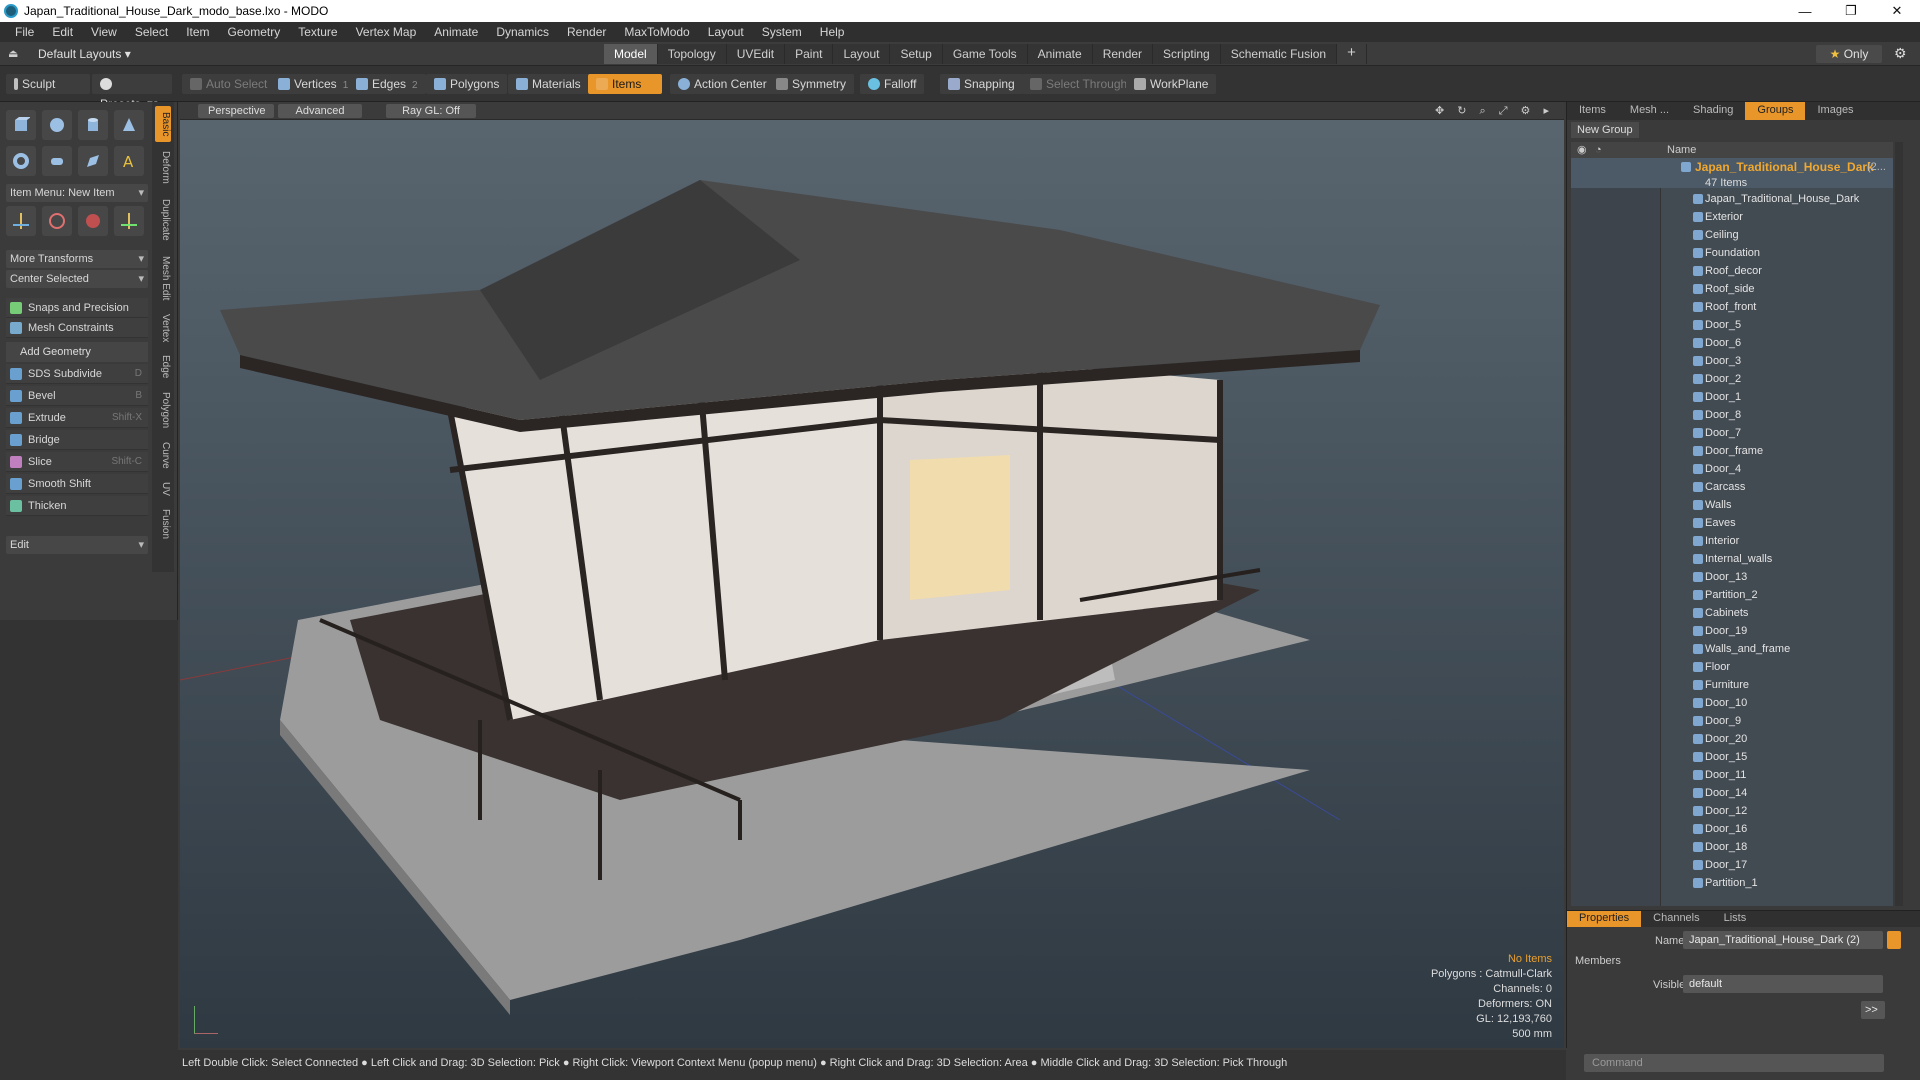 The image size is (1920, 1080). Describe the element at coordinates (1732, 253) in the screenshot. I see `group-item-row: Foundation` at that location.